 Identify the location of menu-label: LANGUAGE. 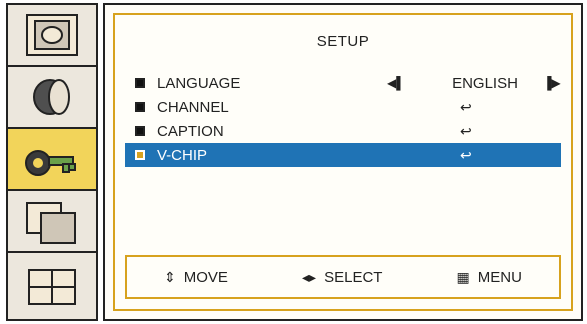
(199, 83).